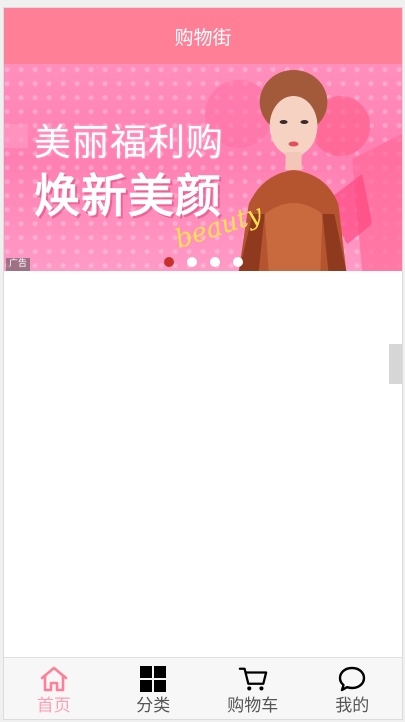 The image size is (405, 722). I want to click on home-icon, so click(54, 679).